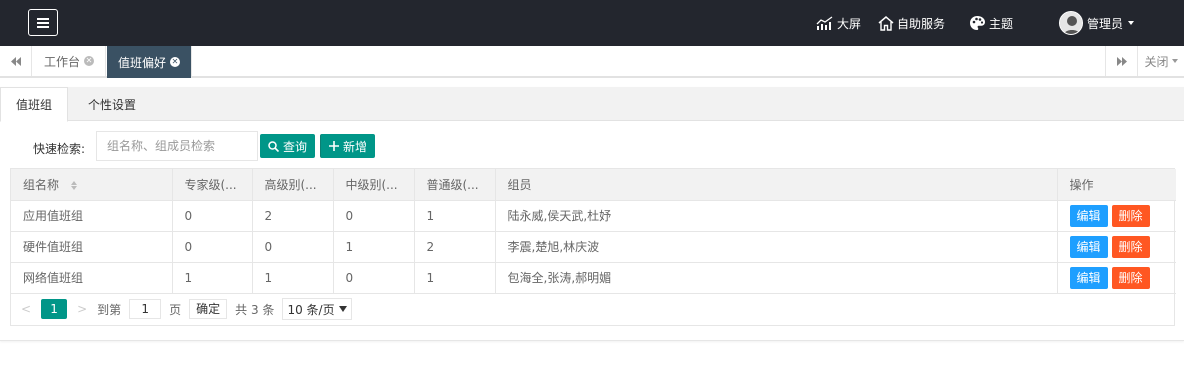 Image resolution: width=1184 pixels, height=378 pixels. I want to click on cell-expert: 1, so click(212, 278).